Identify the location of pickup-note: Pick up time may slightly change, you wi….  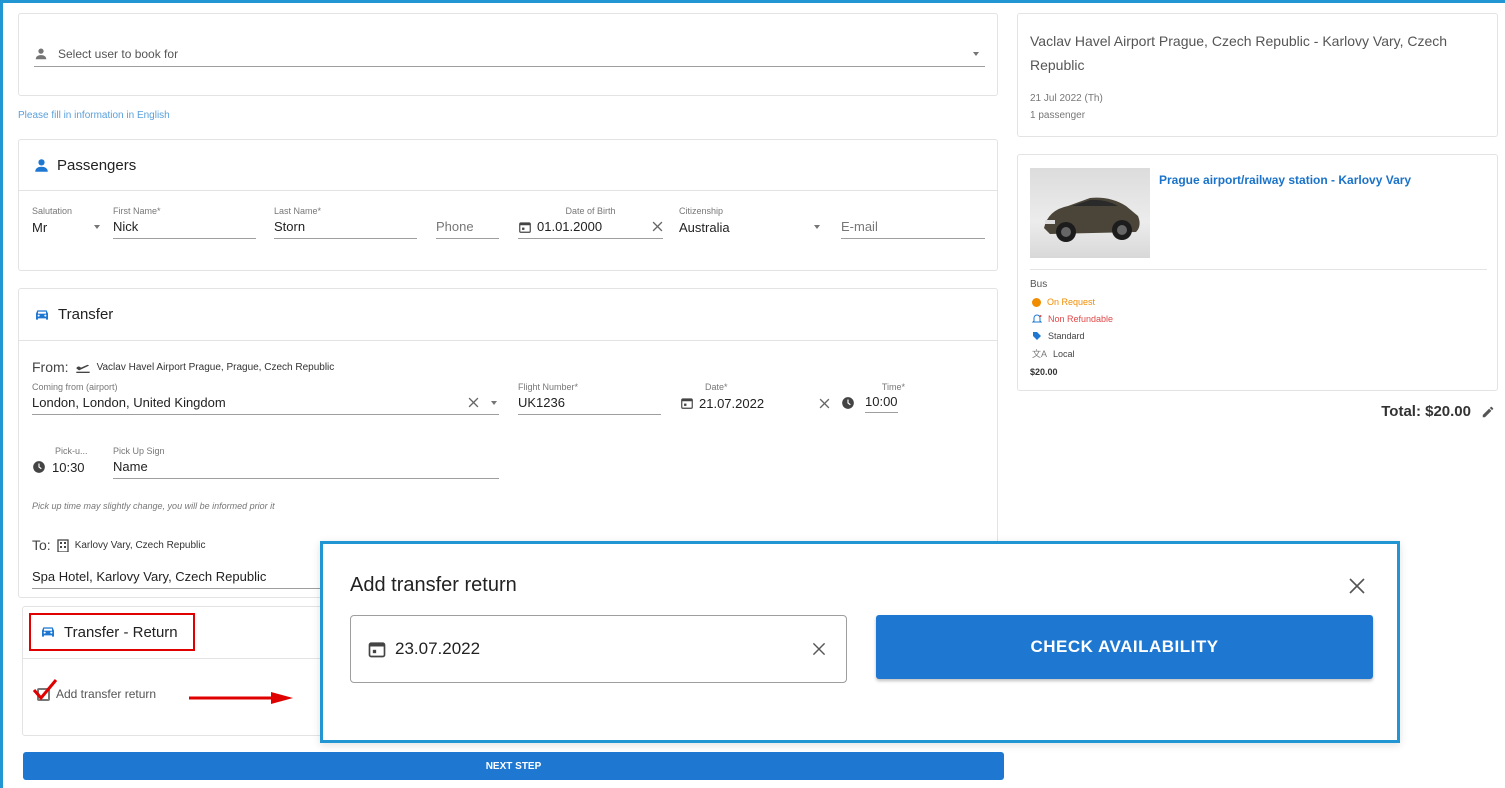
(153, 506).